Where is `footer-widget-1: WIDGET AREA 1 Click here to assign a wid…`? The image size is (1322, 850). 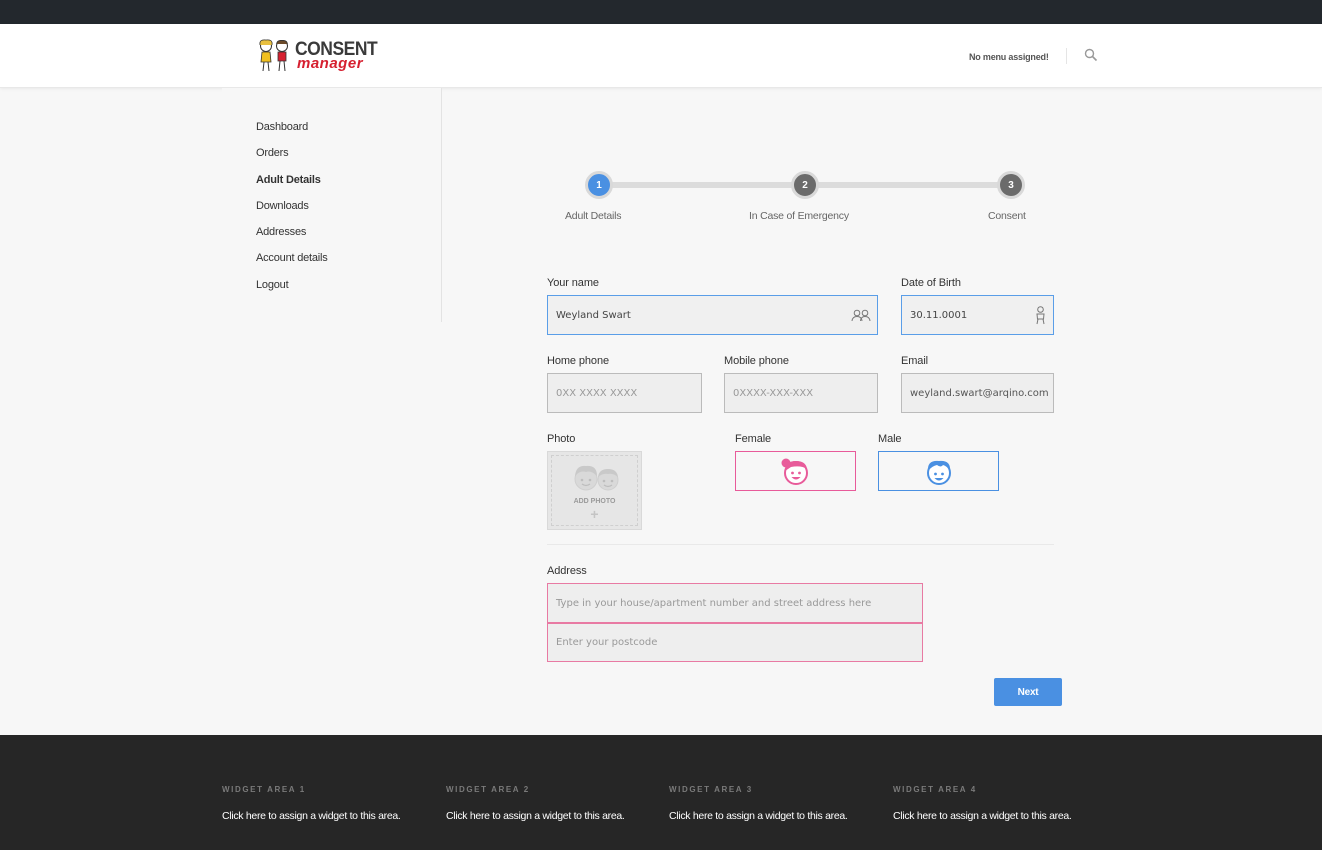 footer-widget-1: WIDGET AREA 1 Click here to assign a wid… is located at coordinates (327, 803).